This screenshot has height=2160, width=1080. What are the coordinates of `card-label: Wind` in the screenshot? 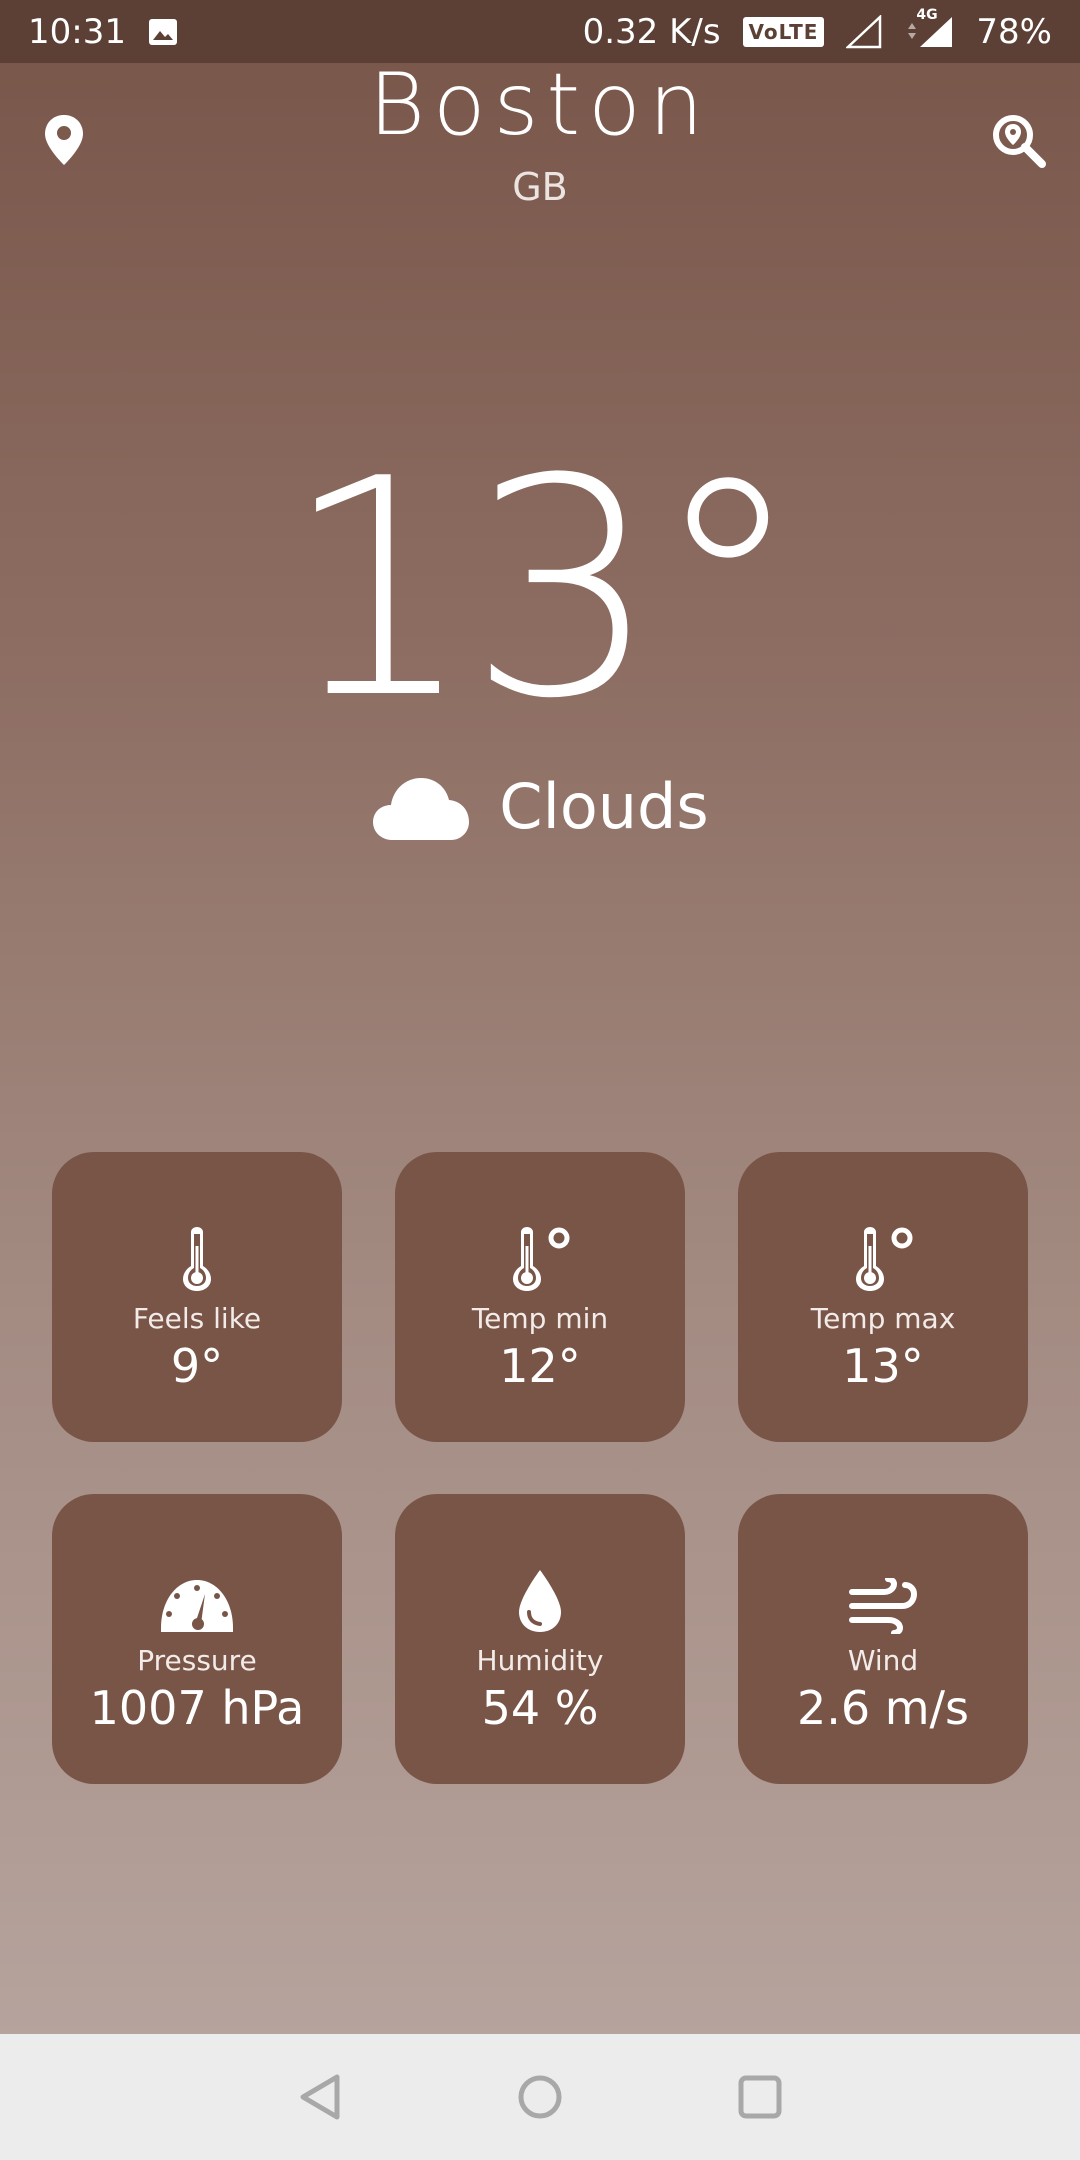 It's located at (883, 1660).